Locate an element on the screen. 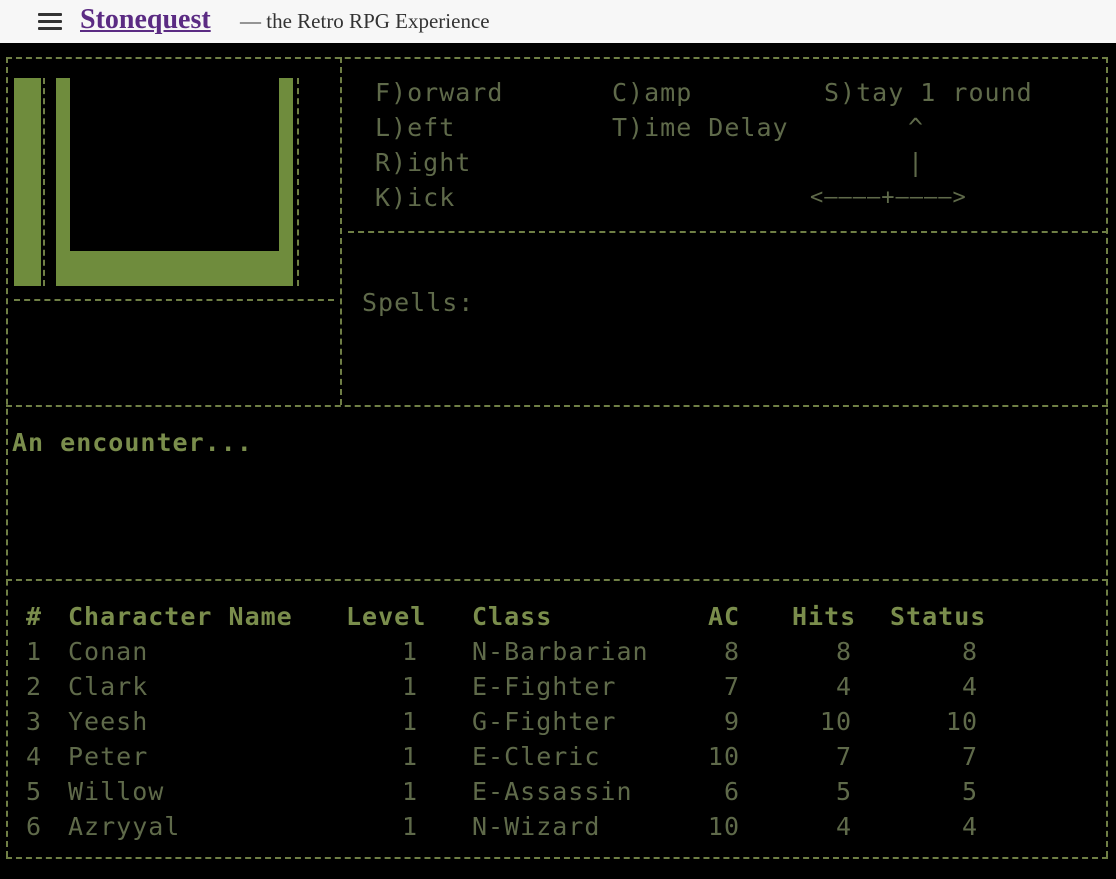 This screenshot has height=879, width=1116. party-cell-name: Yeesh is located at coordinates (108, 721).